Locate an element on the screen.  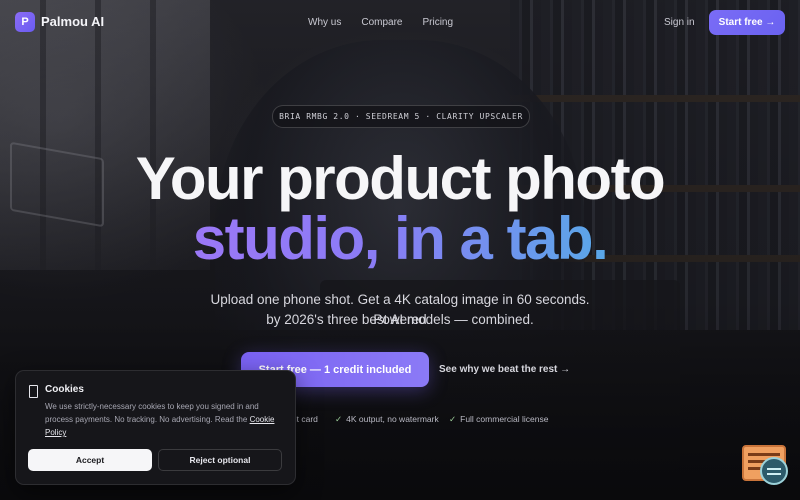
trust-item-4k: ✓ 4K output, no watermark is located at coordinates (387, 419).